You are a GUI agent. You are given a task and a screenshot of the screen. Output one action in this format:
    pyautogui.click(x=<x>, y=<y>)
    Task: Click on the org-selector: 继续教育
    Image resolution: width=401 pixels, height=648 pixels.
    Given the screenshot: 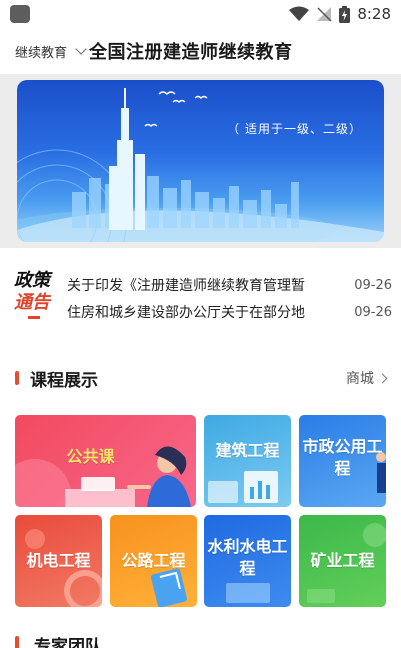 What is the action you would take?
    pyautogui.click(x=51, y=51)
    